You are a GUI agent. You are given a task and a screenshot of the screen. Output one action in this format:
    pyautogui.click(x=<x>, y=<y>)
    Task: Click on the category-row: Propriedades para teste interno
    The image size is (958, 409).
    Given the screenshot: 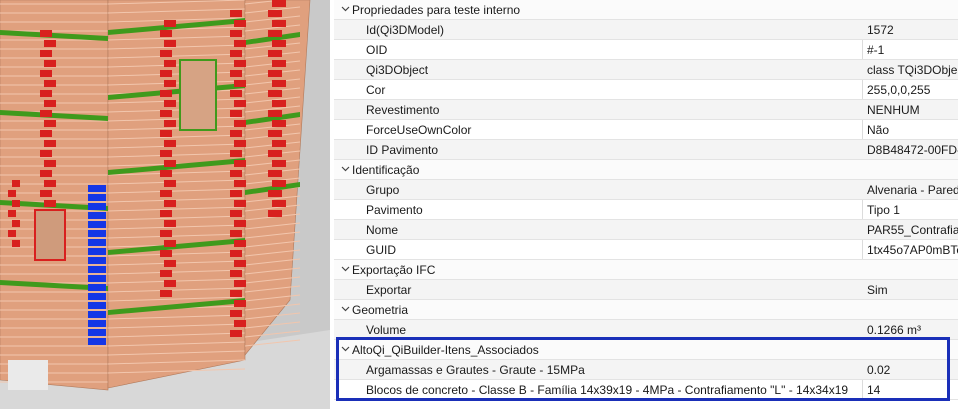 What is the action you would take?
    pyautogui.click(x=646, y=10)
    